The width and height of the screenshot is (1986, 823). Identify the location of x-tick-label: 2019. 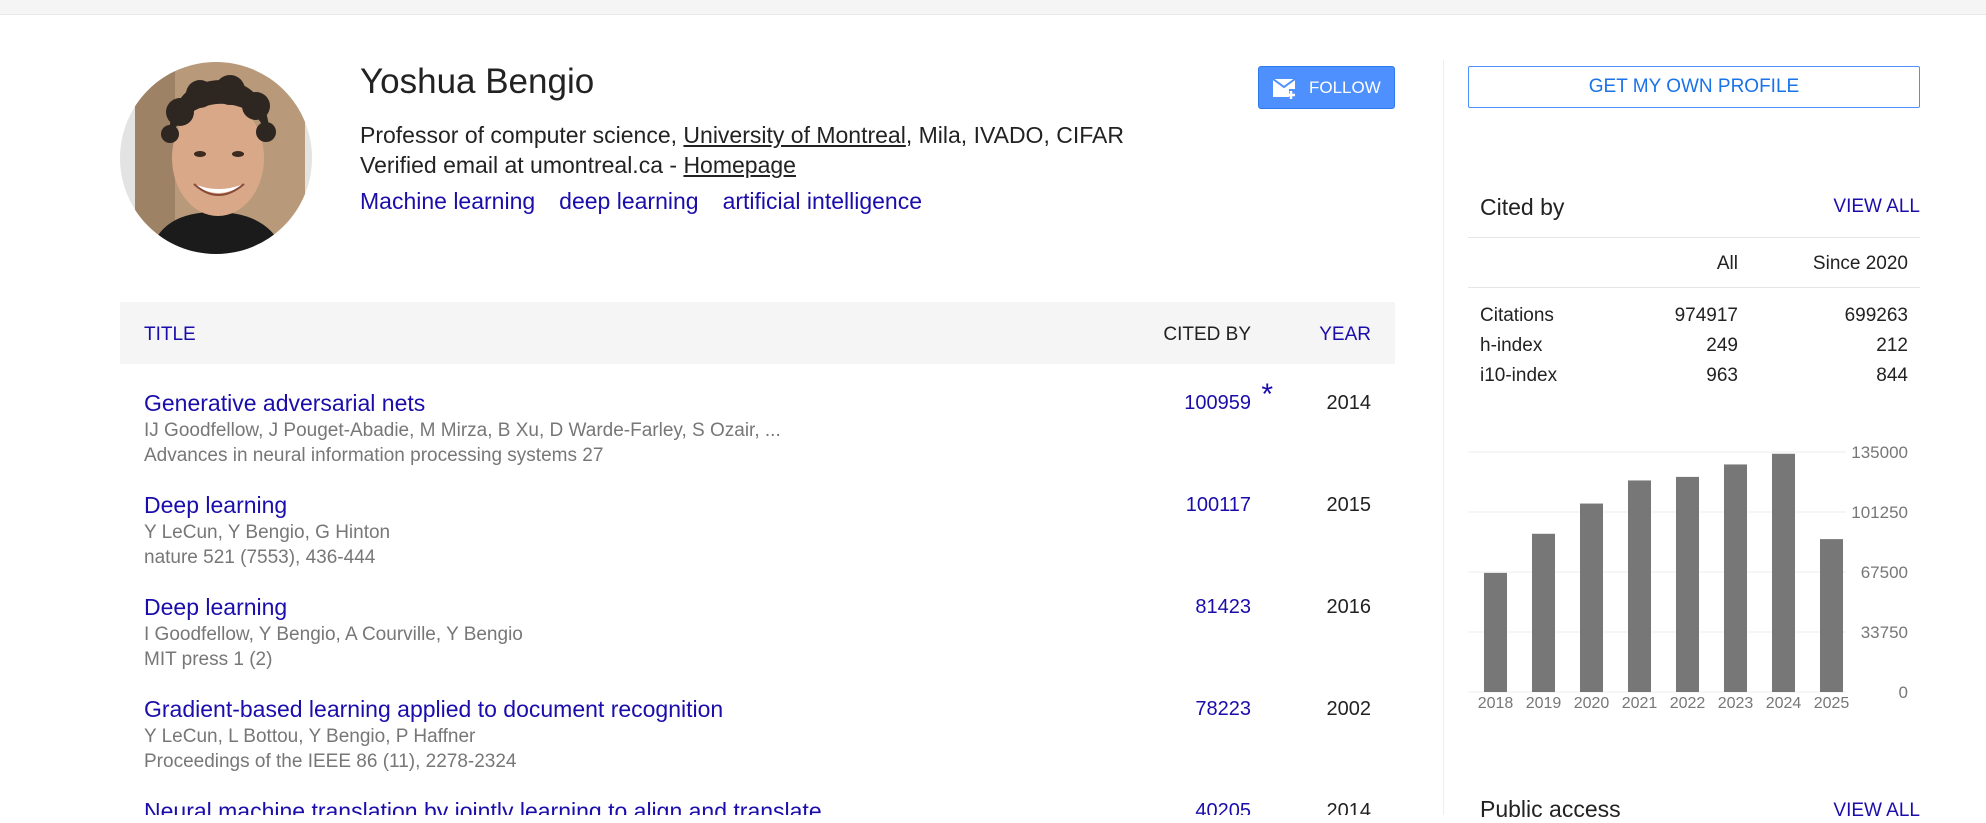
(1544, 703).